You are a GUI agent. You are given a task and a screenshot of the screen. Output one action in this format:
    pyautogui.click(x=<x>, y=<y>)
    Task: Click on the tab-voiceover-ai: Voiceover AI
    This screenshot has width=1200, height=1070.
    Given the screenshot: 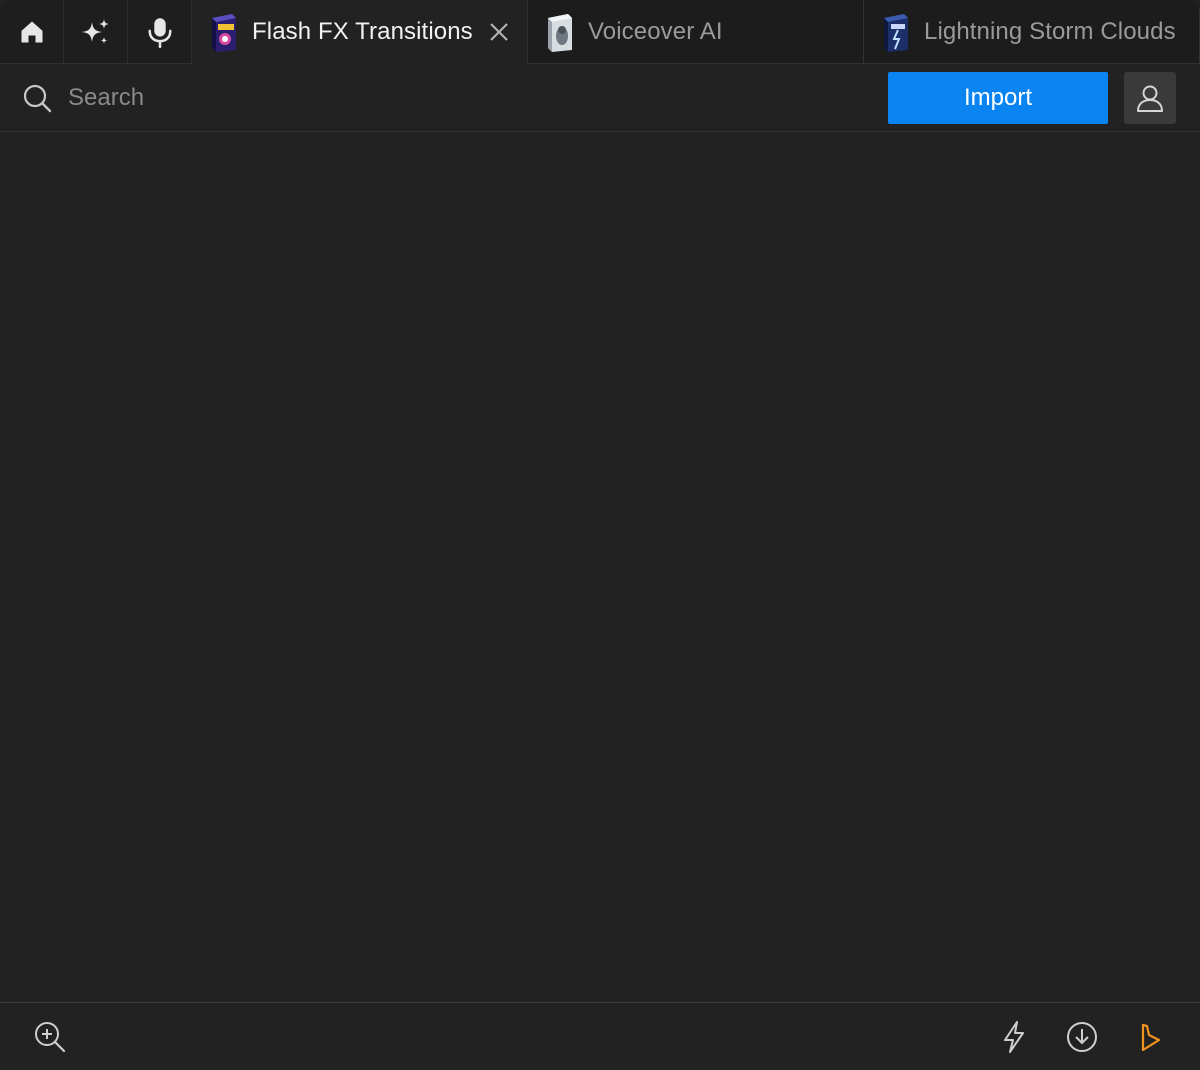 What is the action you would take?
    pyautogui.click(x=696, y=31)
    